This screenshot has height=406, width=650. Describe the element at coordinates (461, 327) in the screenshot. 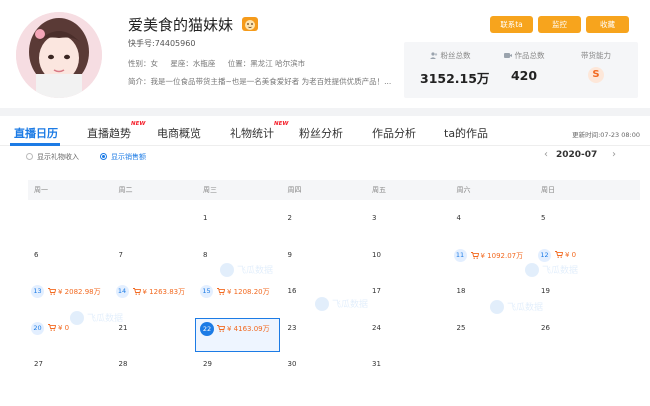

I see `day-number: 25` at that location.